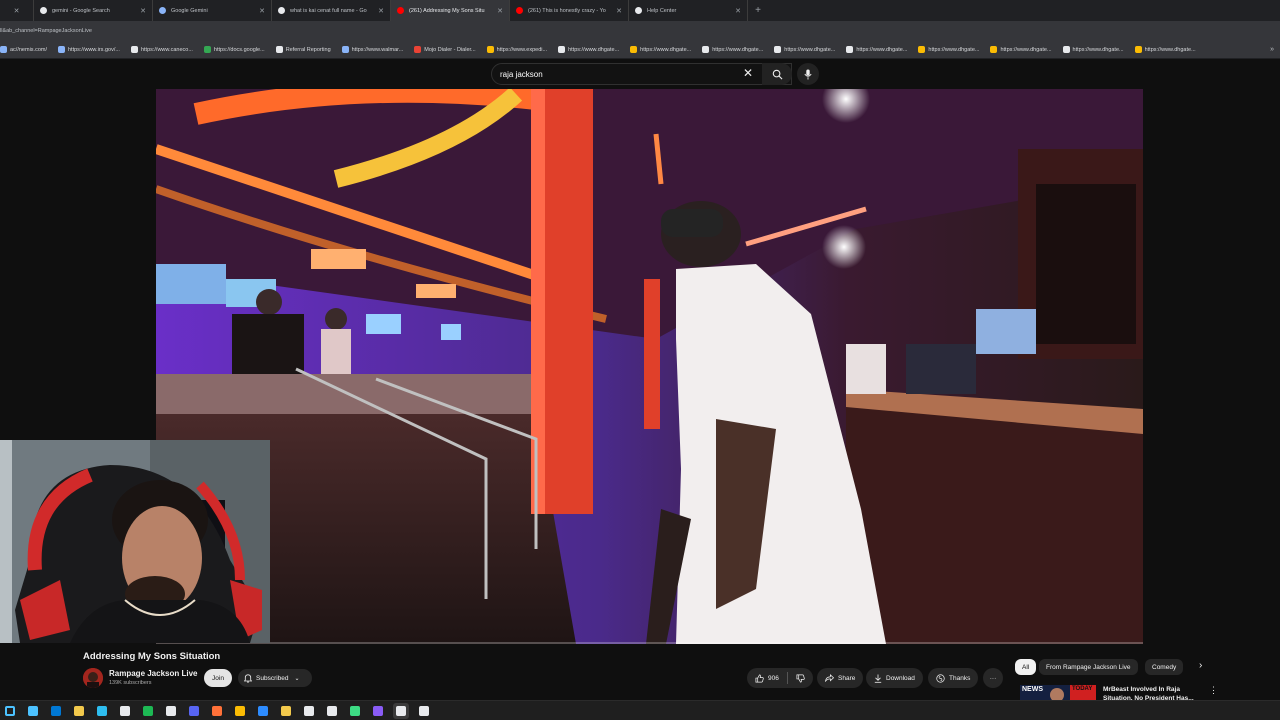 Image resolution: width=1280 pixels, height=720 pixels. I want to click on browser-tab: Google Gemini ✕, so click(212, 10).